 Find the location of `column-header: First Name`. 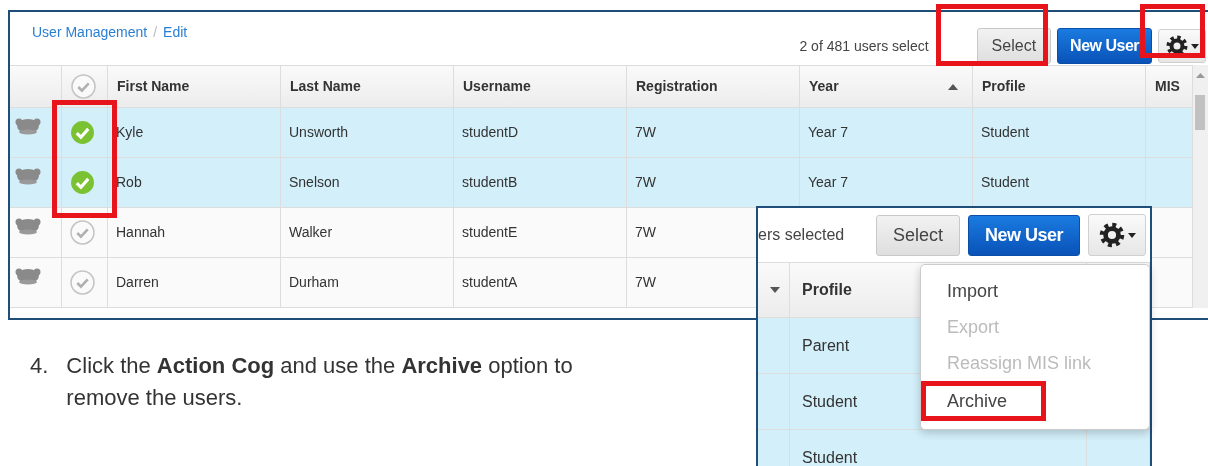

column-header: First Name is located at coordinates (153, 86).